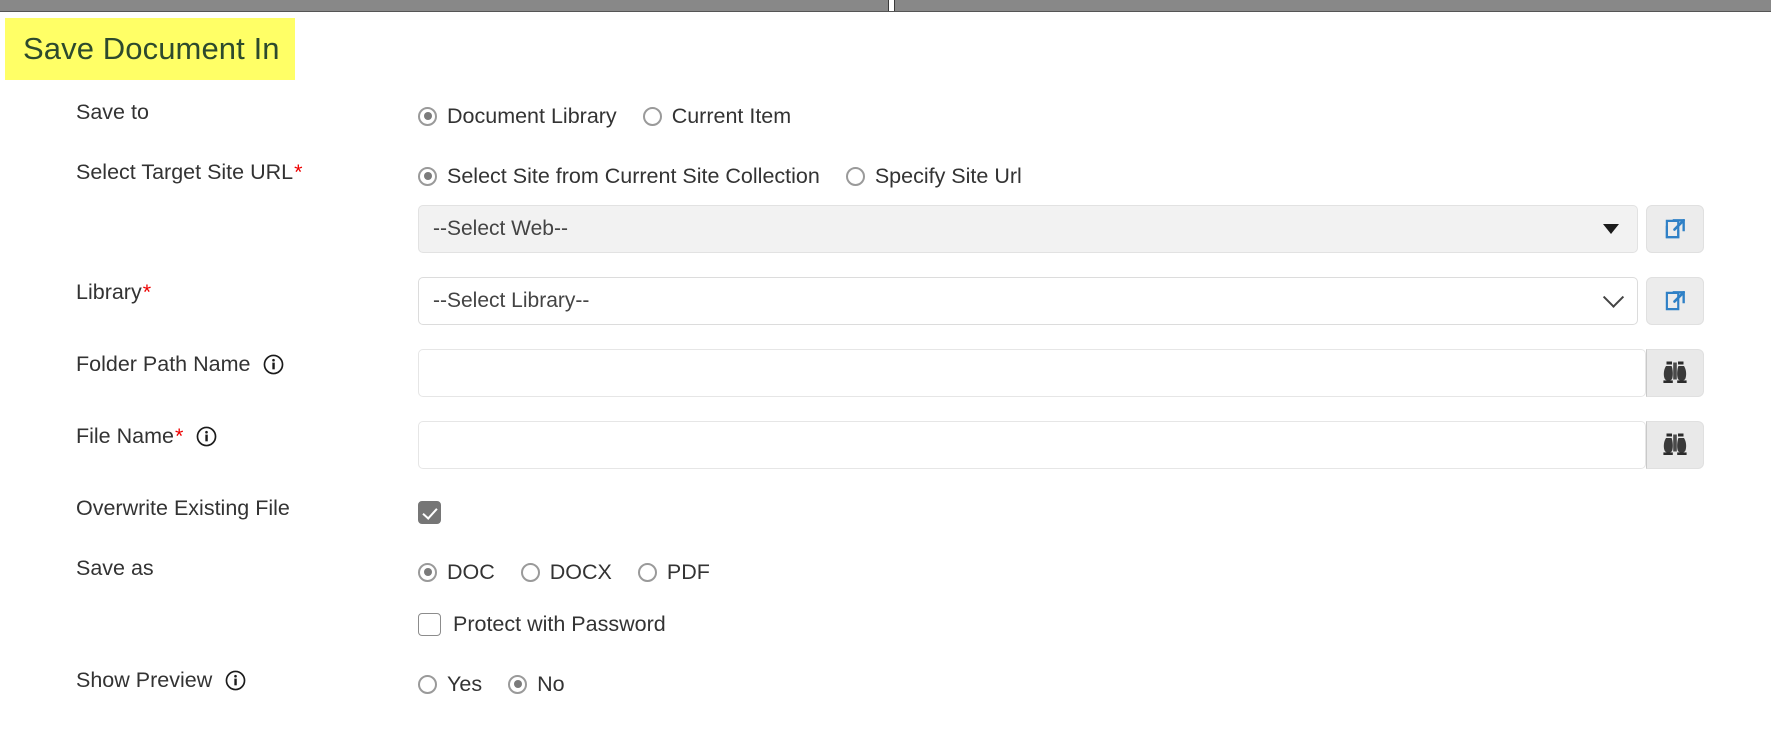 This screenshot has height=731, width=1771. I want to click on field-library: --Select Library--, so click(1094, 300).